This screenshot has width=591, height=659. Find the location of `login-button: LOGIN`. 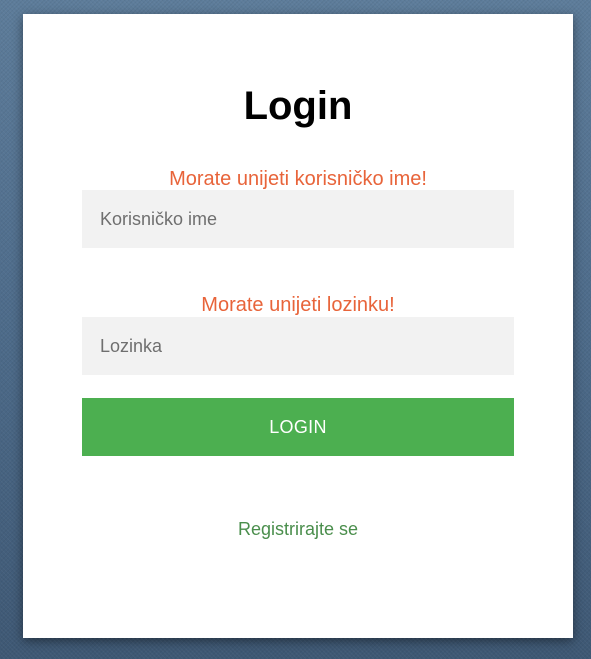

login-button: LOGIN is located at coordinates (298, 427).